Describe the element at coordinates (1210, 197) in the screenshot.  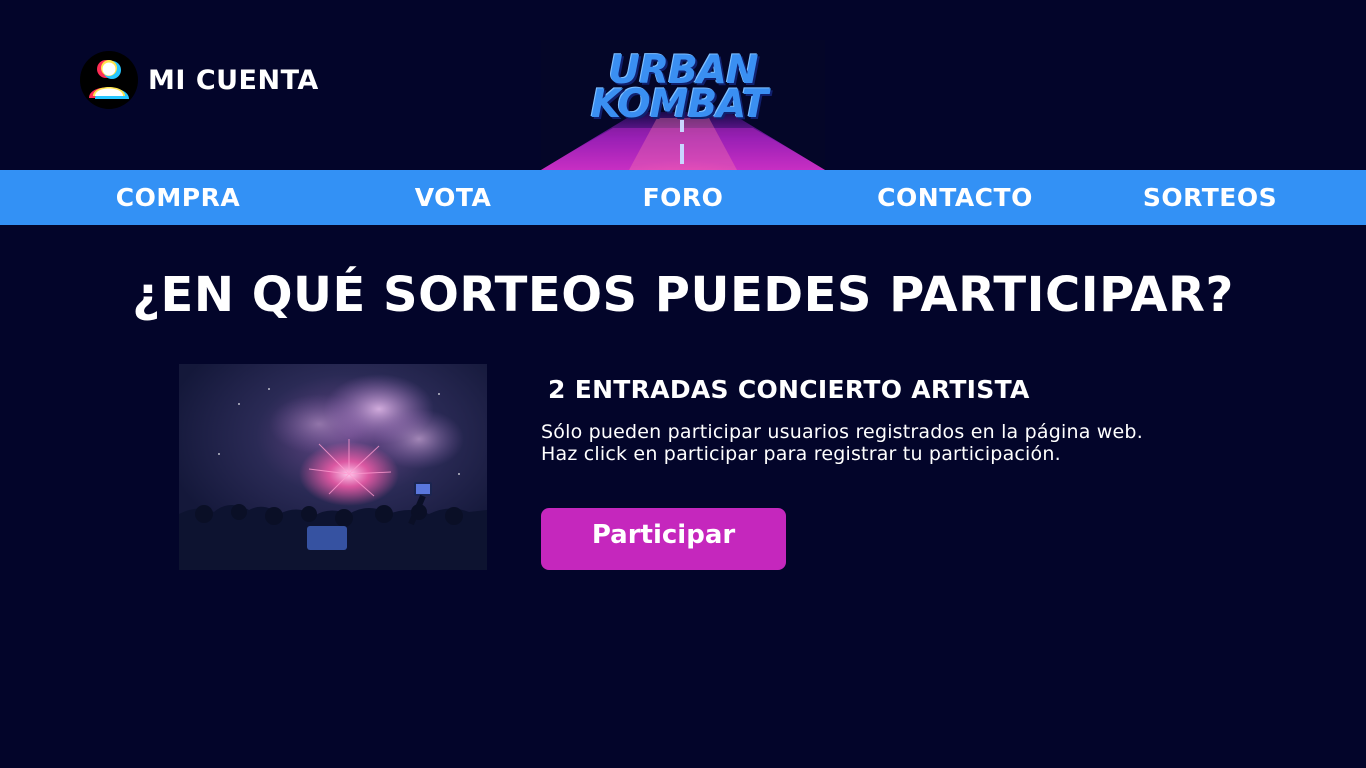
I see `nav-item-sorteos: SORTEOS` at that location.